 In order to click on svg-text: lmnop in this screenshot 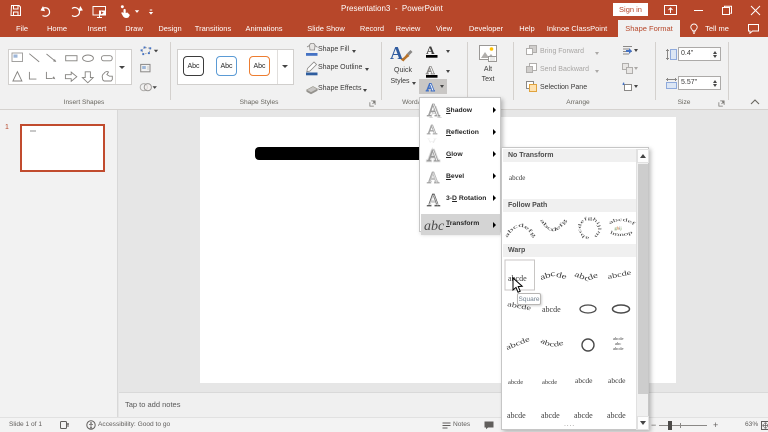, I will do `click(621, 233)`.